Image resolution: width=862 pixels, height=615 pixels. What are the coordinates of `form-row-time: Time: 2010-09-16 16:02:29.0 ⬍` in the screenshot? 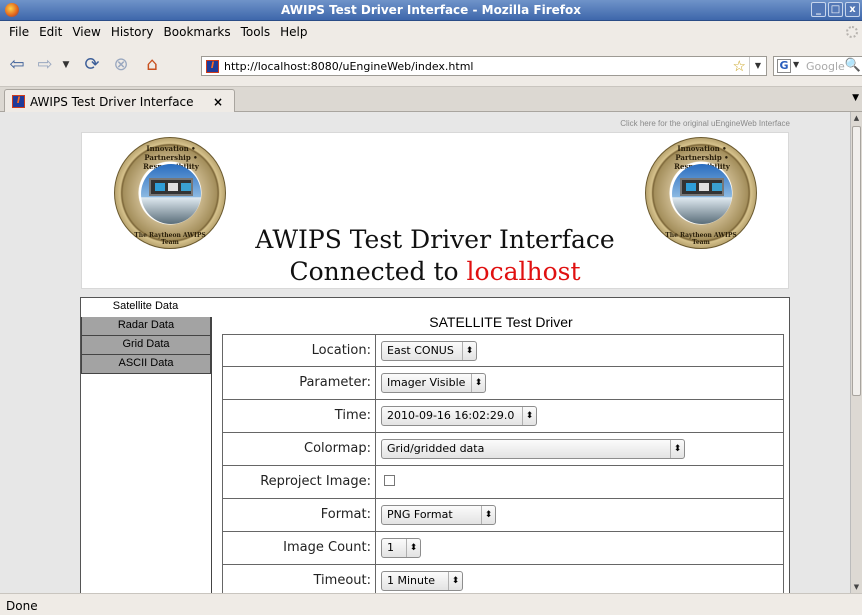 It's located at (503, 416).